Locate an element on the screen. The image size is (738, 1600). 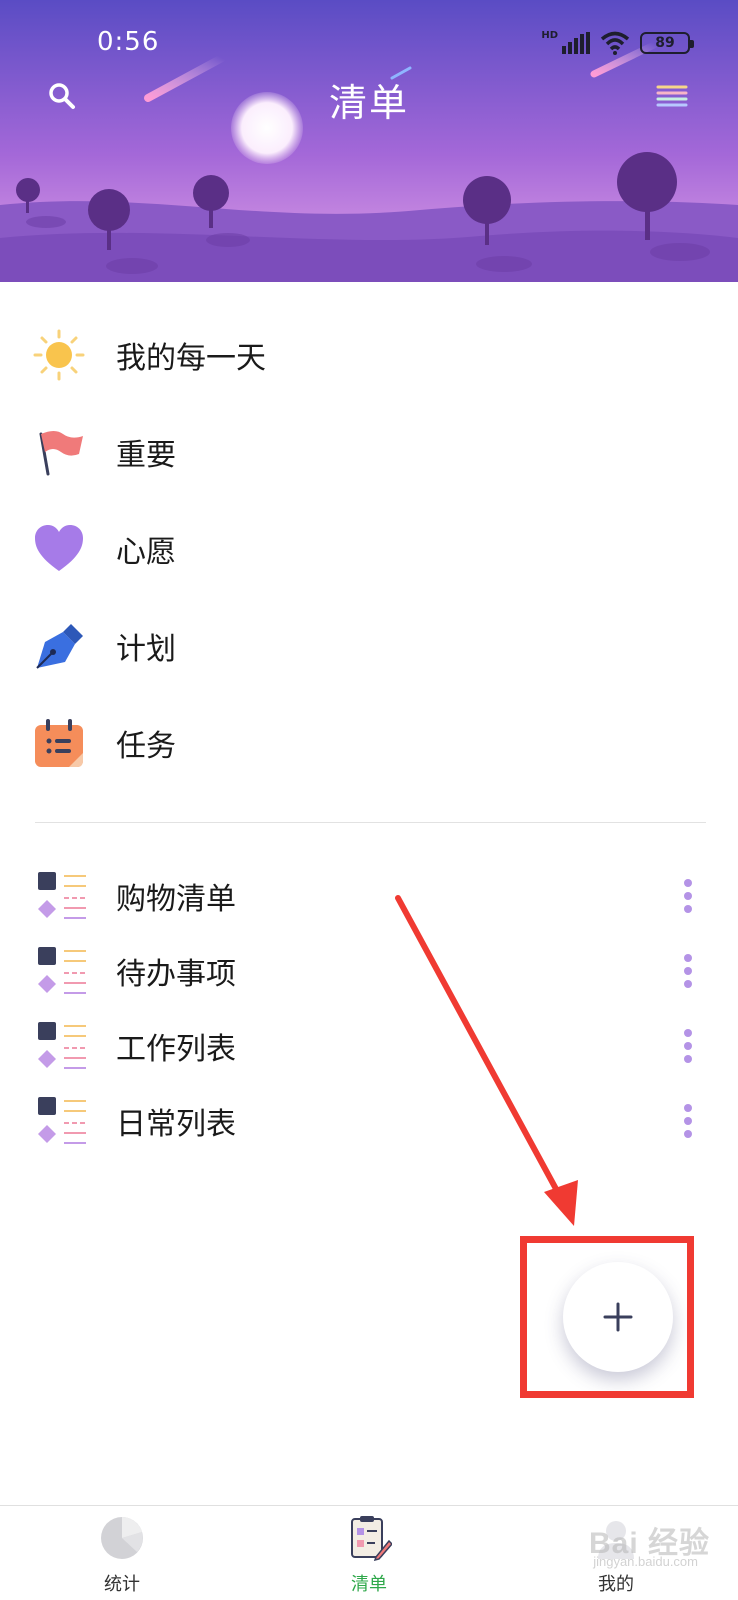
status-bar: 0:56 HD 89 is located at coordinates (369, 40).